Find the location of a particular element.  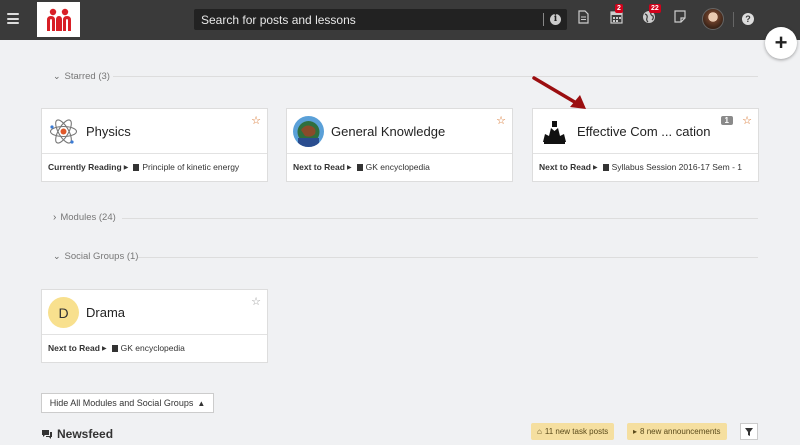

notification-count-badge: 1 is located at coordinates (726, 120).